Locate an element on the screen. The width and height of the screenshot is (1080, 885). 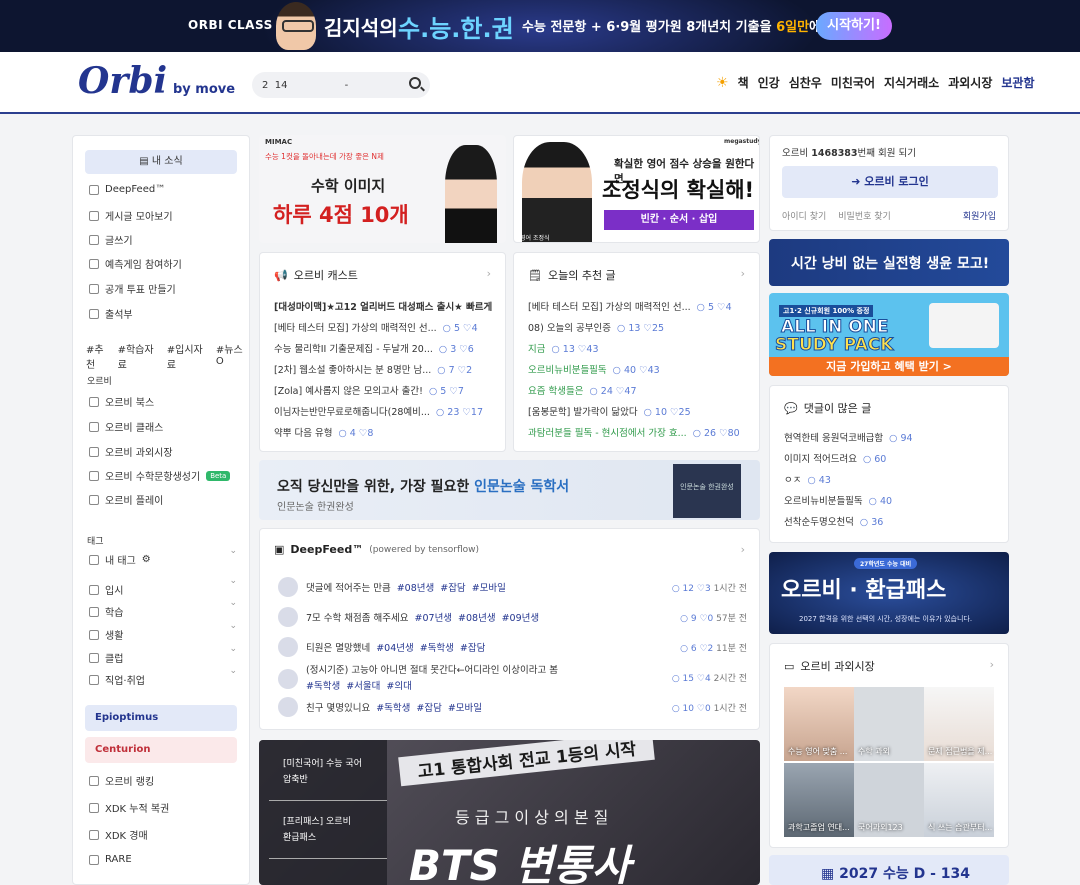
bottom-link-1: [미친국어] 수능 국어 압축반 is located at coordinates (322, 772).